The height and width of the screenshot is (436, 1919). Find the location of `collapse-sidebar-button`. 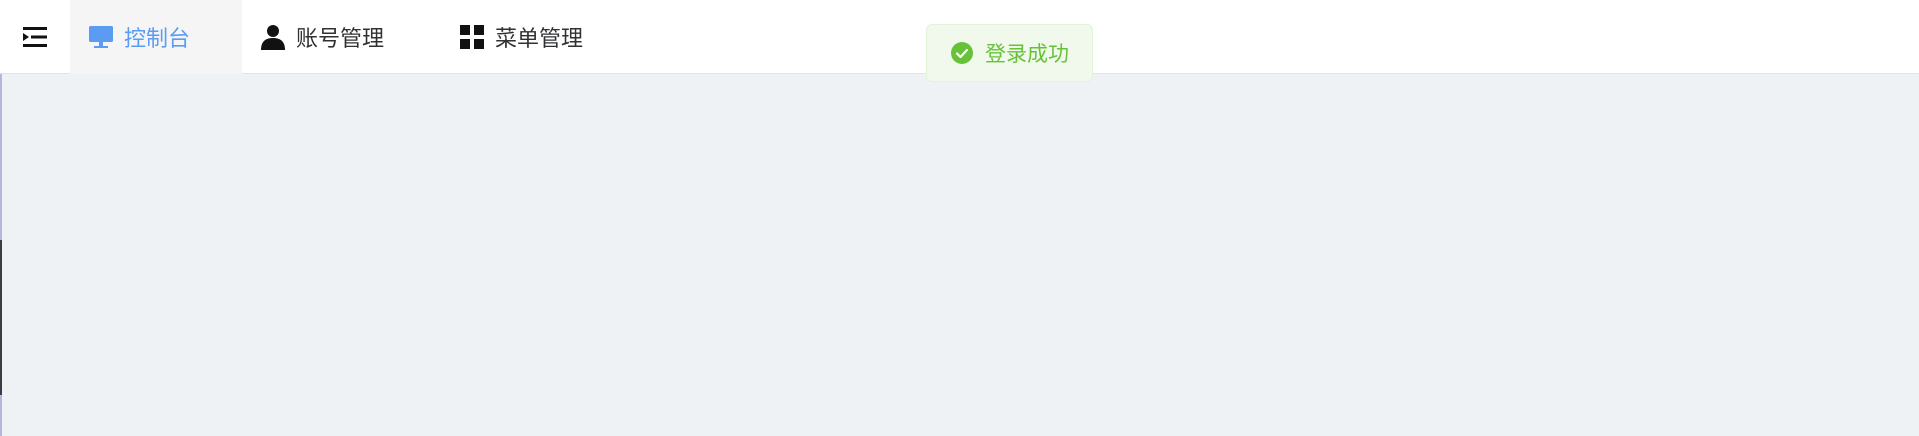

collapse-sidebar-button is located at coordinates (36, 37).